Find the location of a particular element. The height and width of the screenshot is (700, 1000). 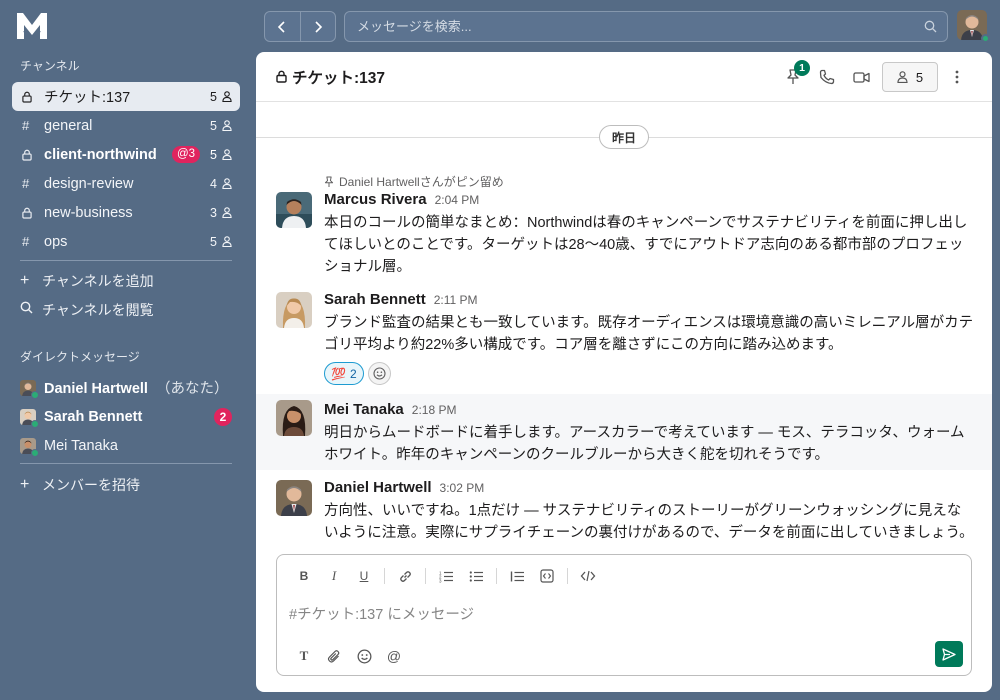

bullet-list-icon is located at coordinates (476, 576).